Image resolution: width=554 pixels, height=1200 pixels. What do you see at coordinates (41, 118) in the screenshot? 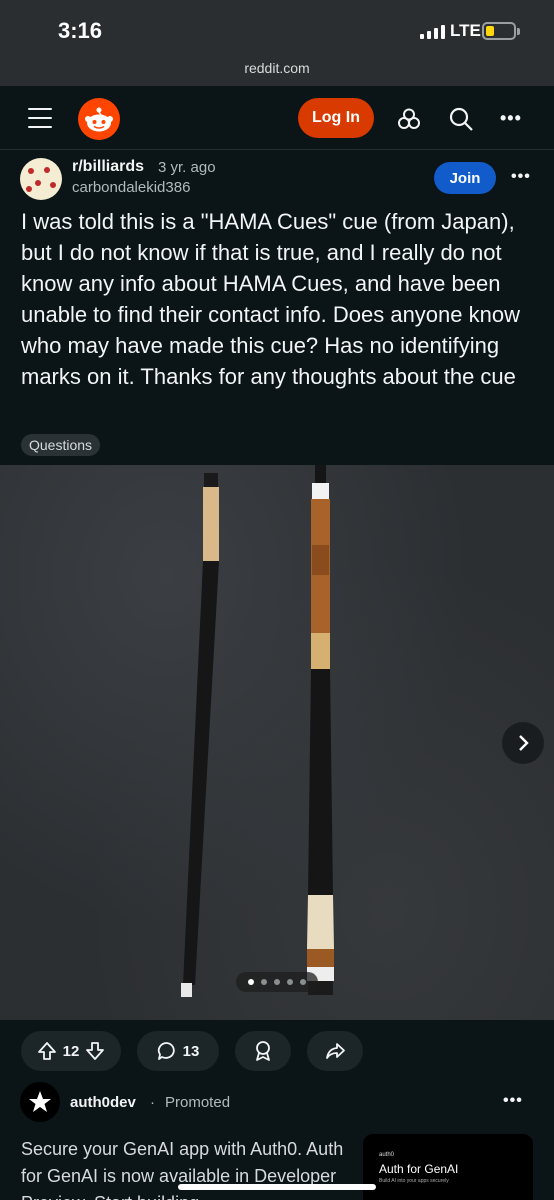
I see `menu-icon` at bounding box center [41, 118].